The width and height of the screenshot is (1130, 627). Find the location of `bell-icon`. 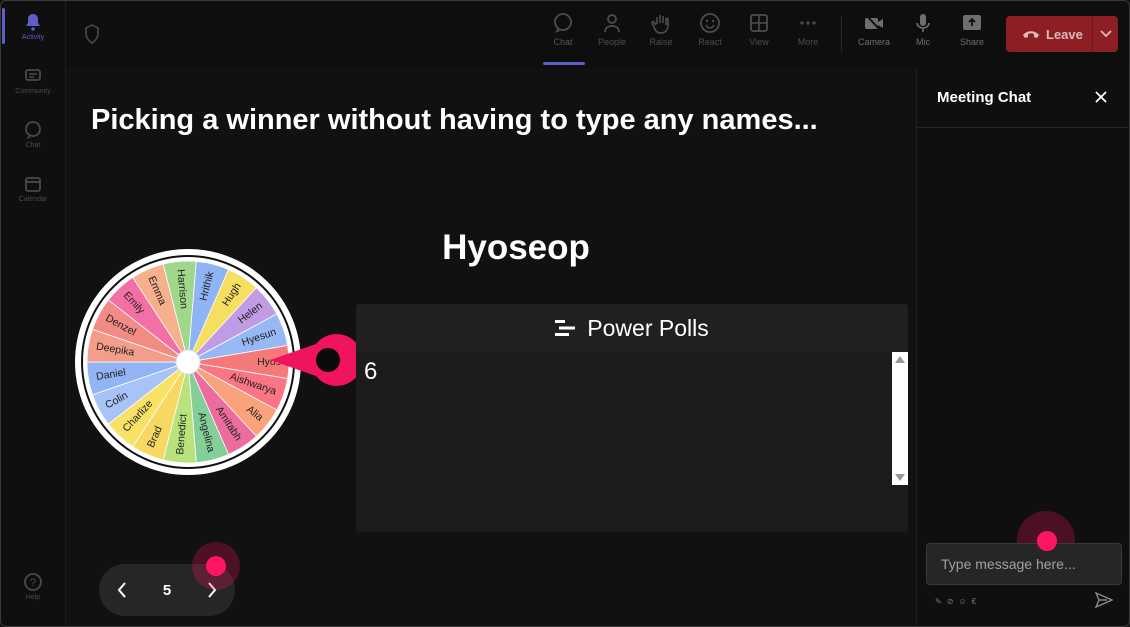

bell-icon is located at coordinates (33, 22).